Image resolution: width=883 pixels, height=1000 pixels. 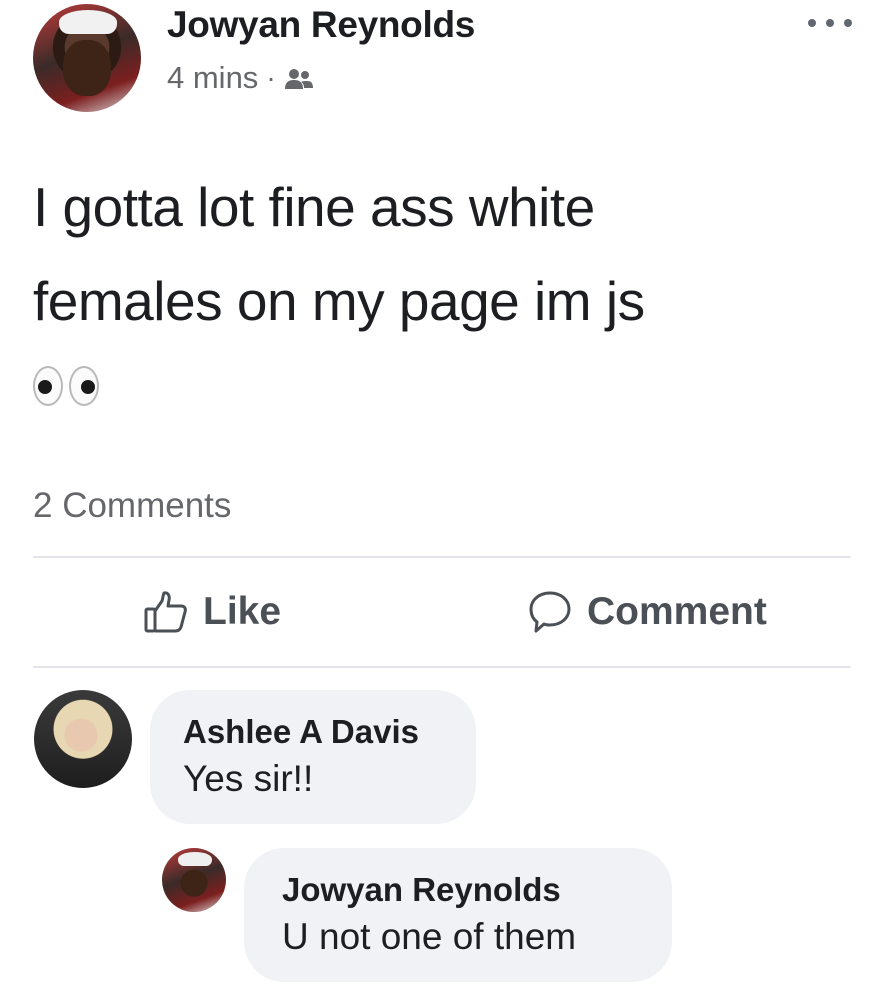 What do you see at coordinates (83, 739) in the screenshot?
I see `commenter-avatar` at bounding box center [83, 739].